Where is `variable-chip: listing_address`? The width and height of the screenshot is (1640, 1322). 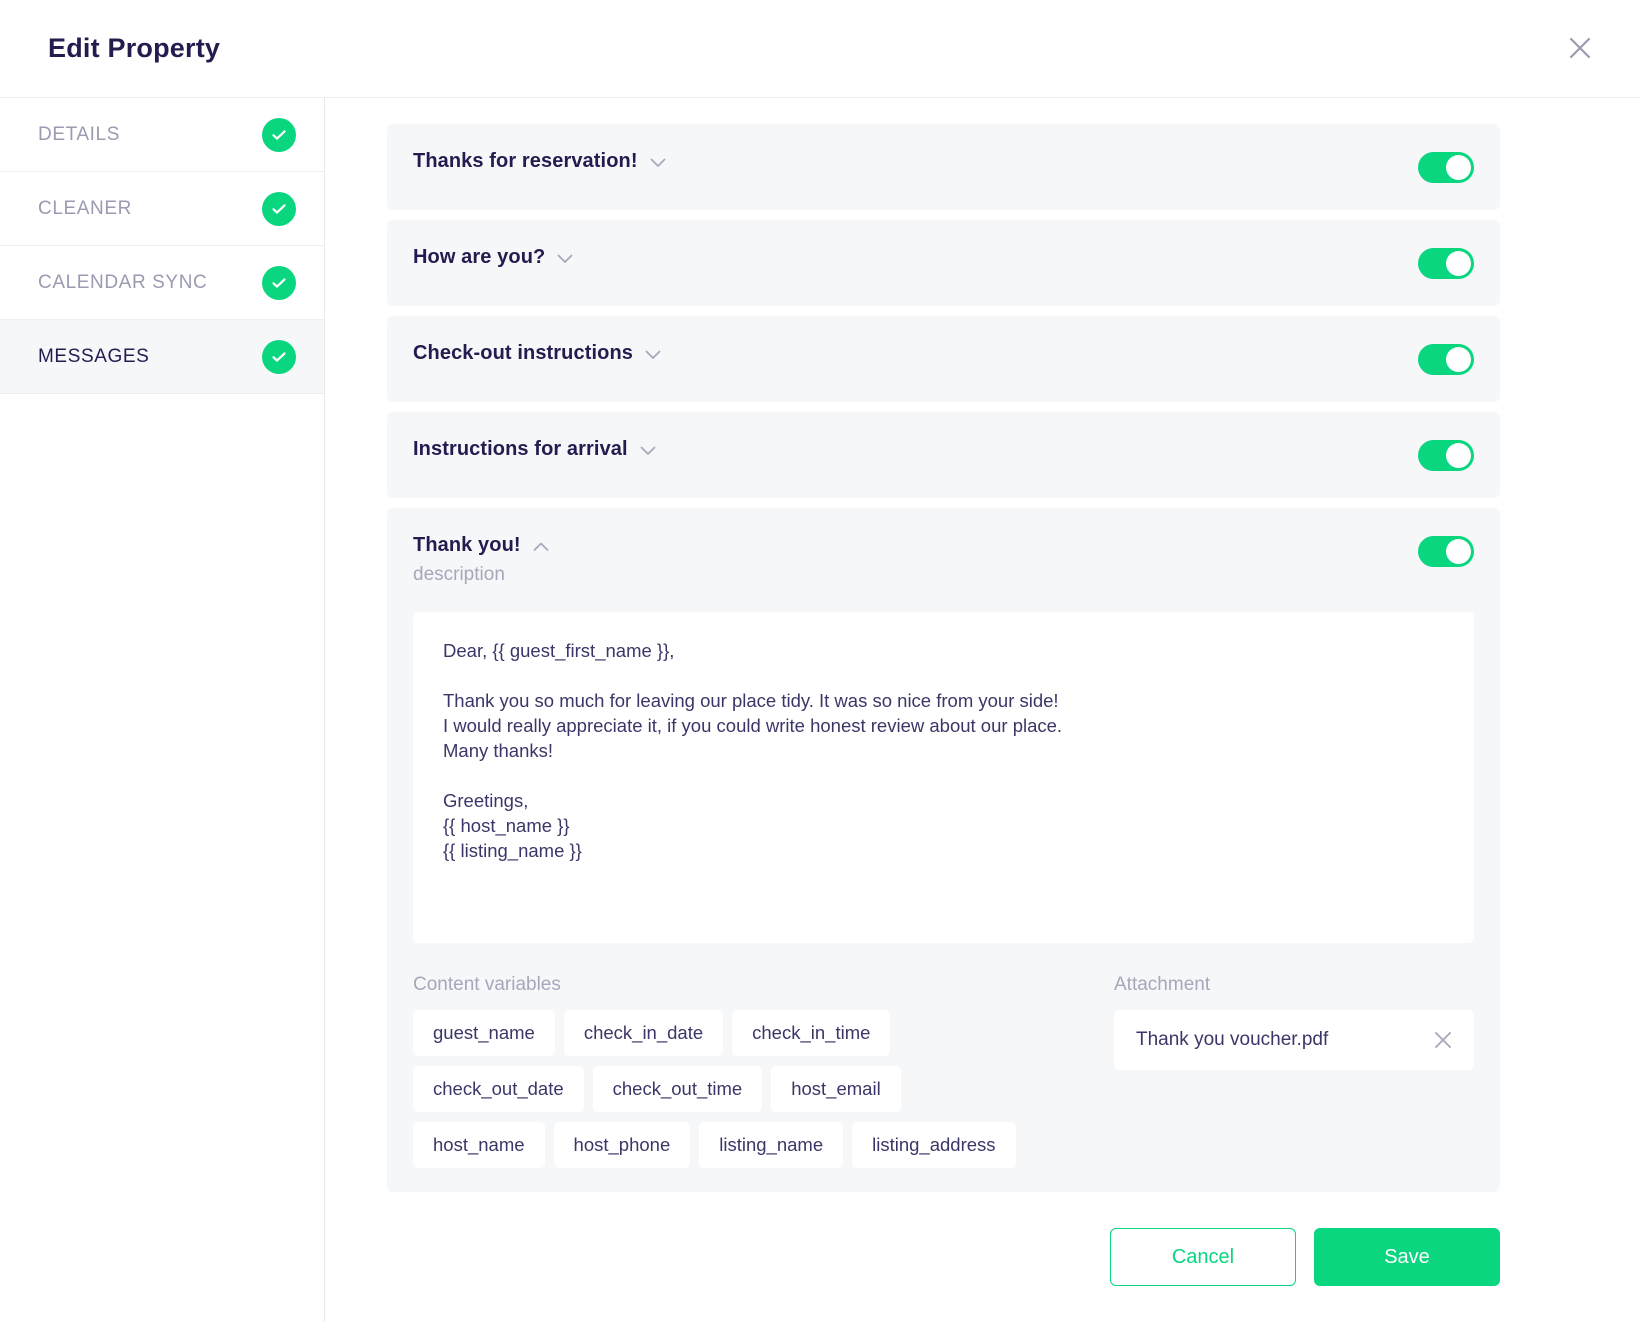
variable-chip: listing_address is located at coordinates (934, 1145).